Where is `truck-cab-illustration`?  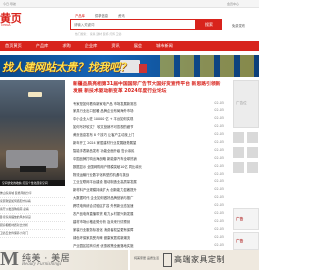 truck-cab-illustration is located at coordinates (143, 68).